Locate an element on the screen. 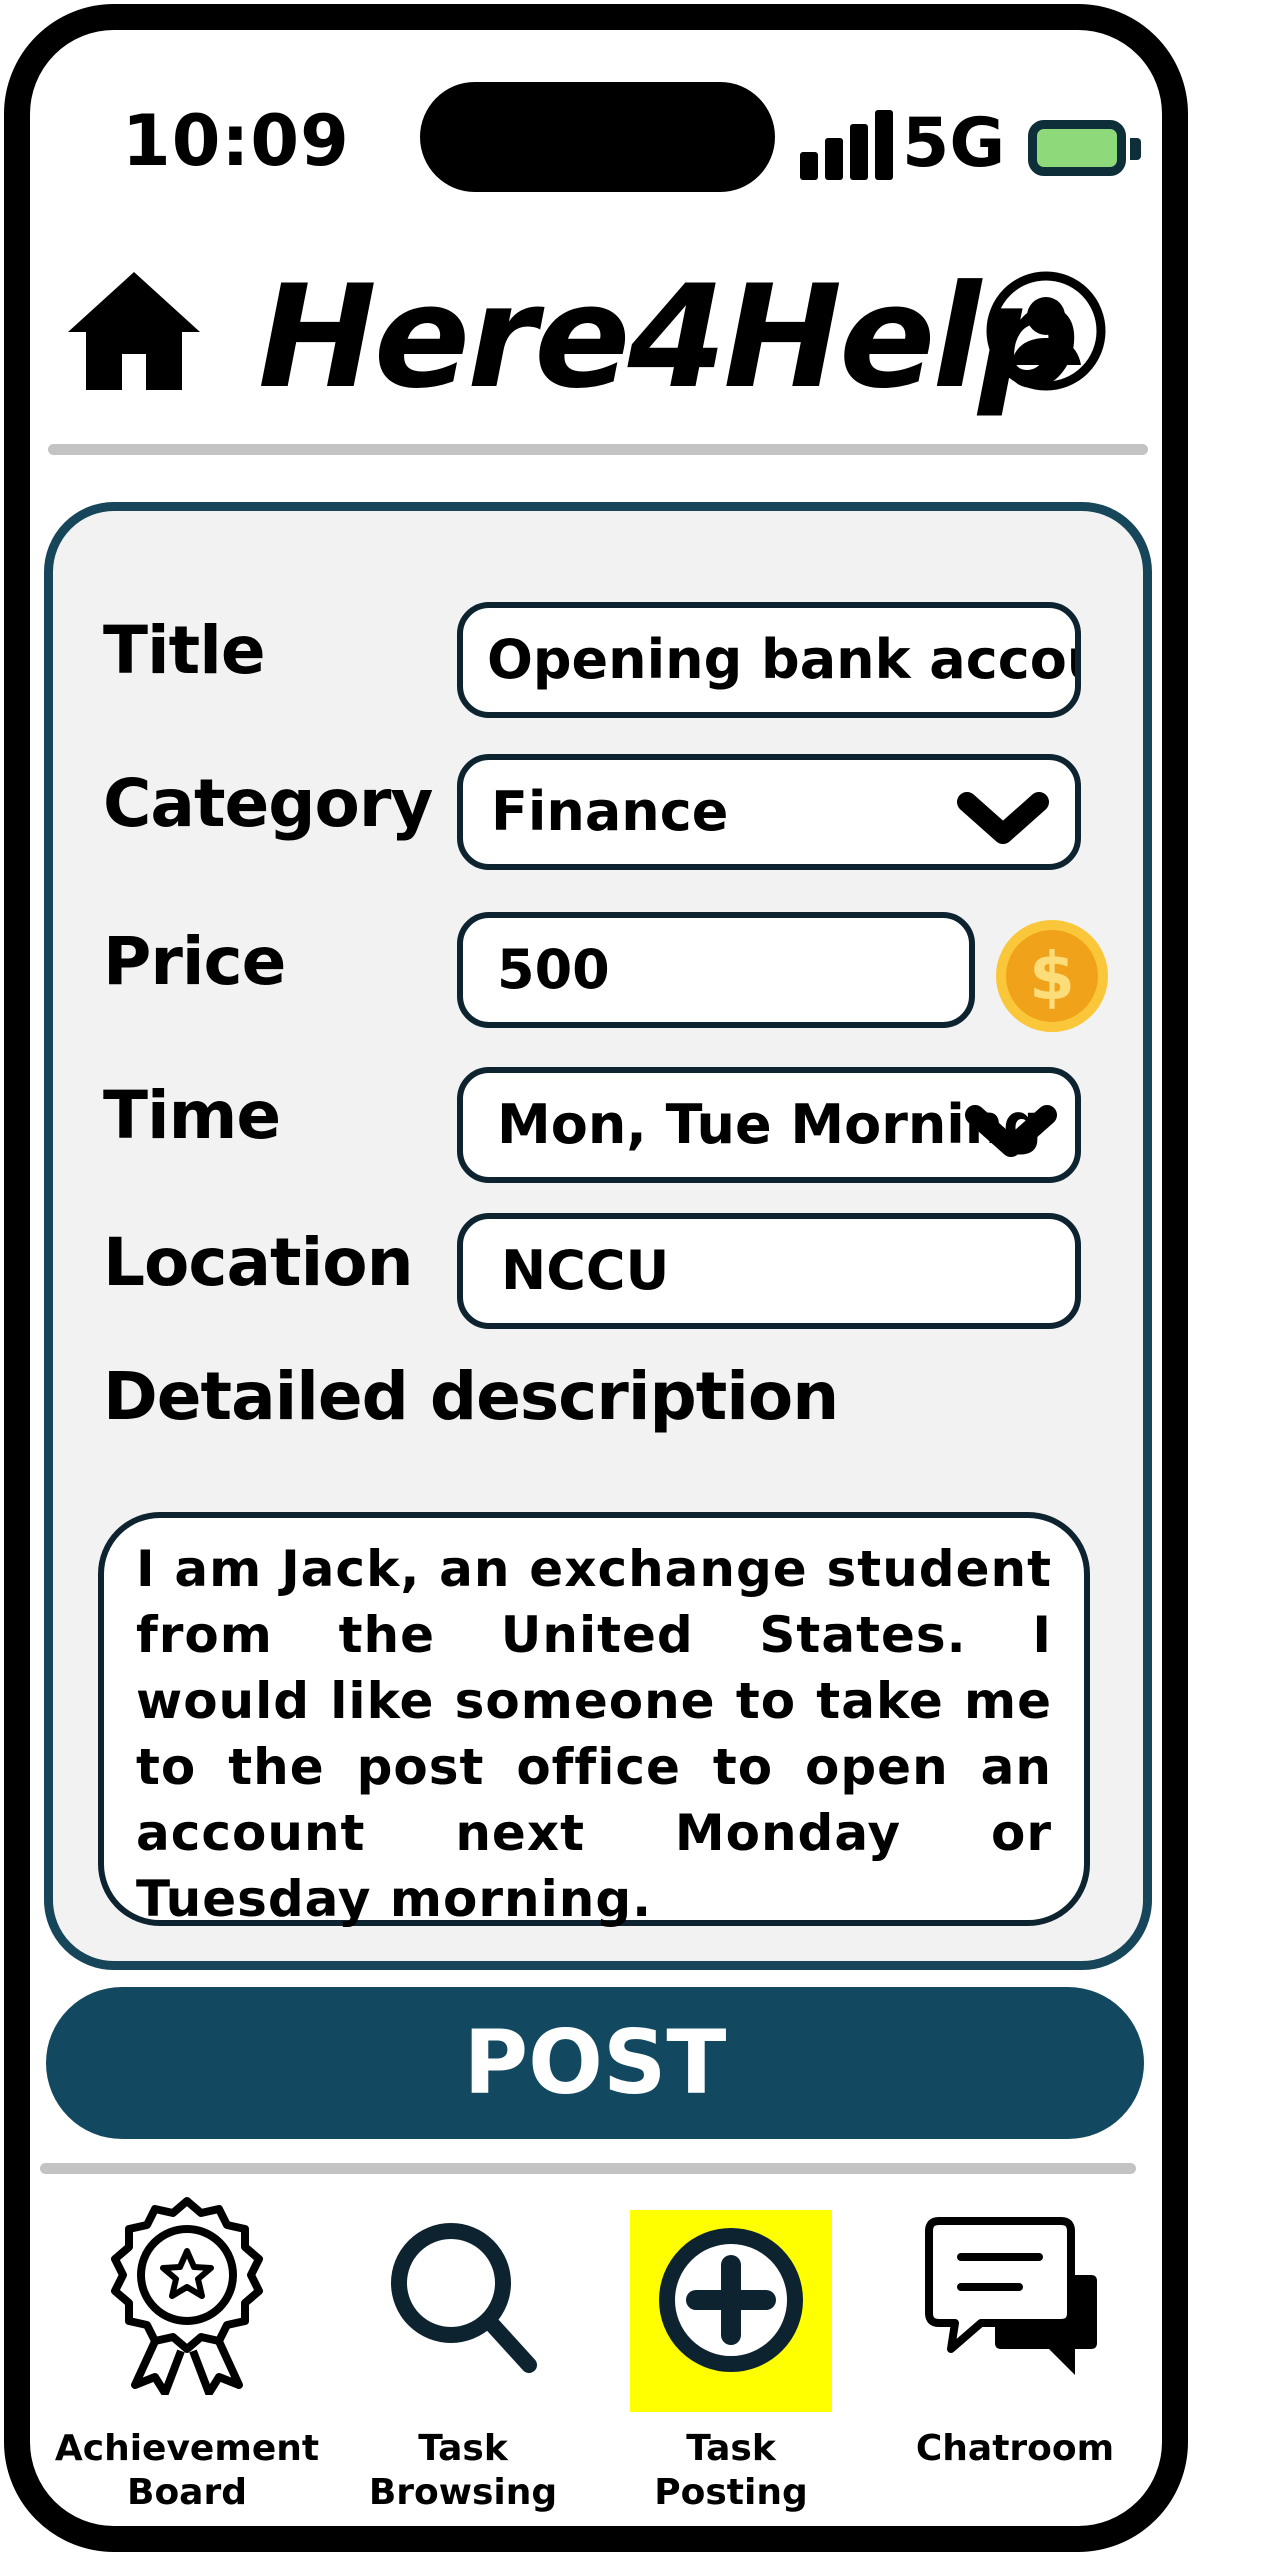 The width and height of the screenshot is (1267, 2562). header-divider is located at coordinates (598, 449).